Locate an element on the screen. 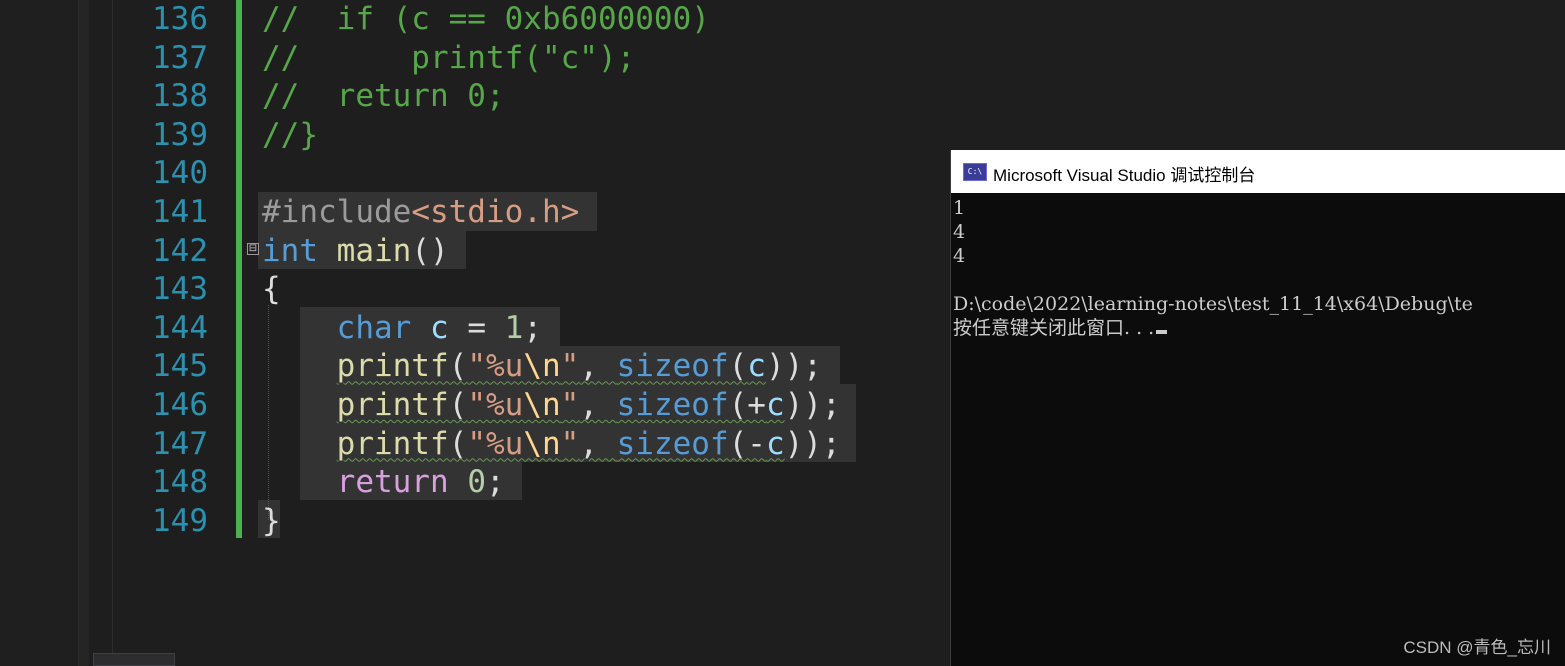  code-text: char c = 1; is located at coordinates (402, 328).